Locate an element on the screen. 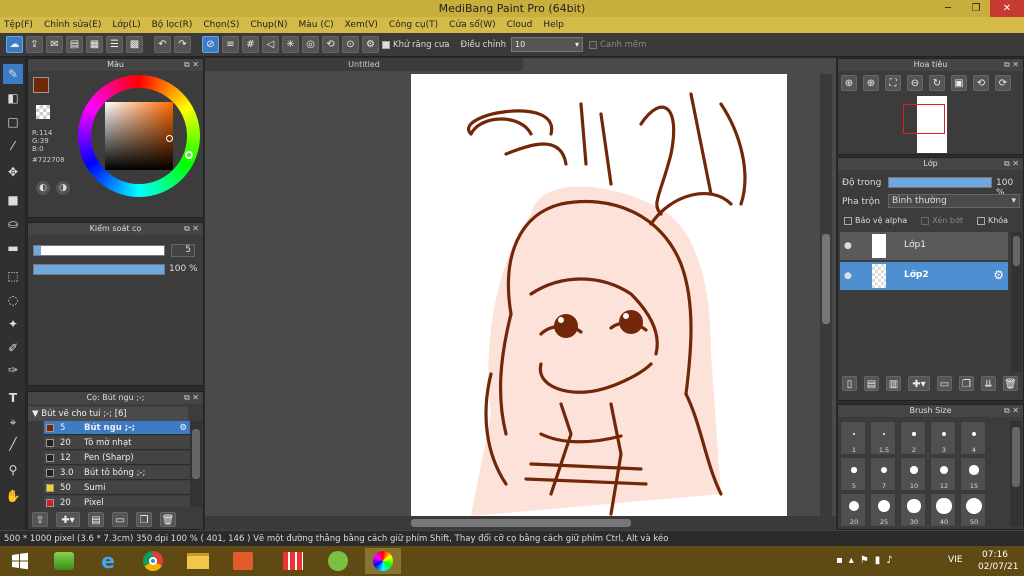  select-pen-tool-icon: ✐ is located at coordinates (13, 348).